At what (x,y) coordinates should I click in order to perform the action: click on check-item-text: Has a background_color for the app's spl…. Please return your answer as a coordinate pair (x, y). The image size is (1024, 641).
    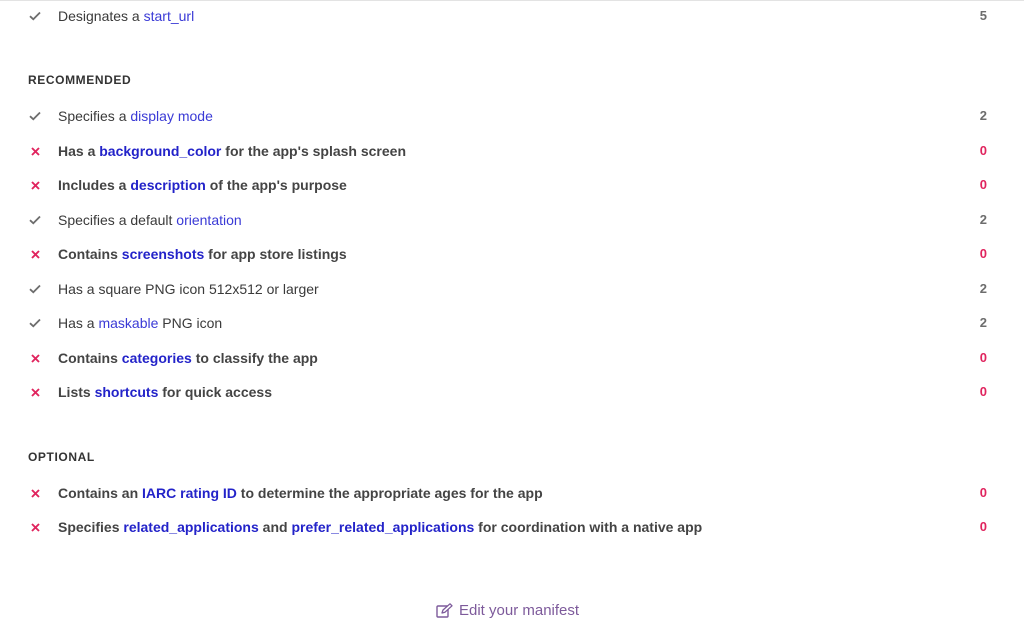
    Looking at the image, I should click on (232, 151).